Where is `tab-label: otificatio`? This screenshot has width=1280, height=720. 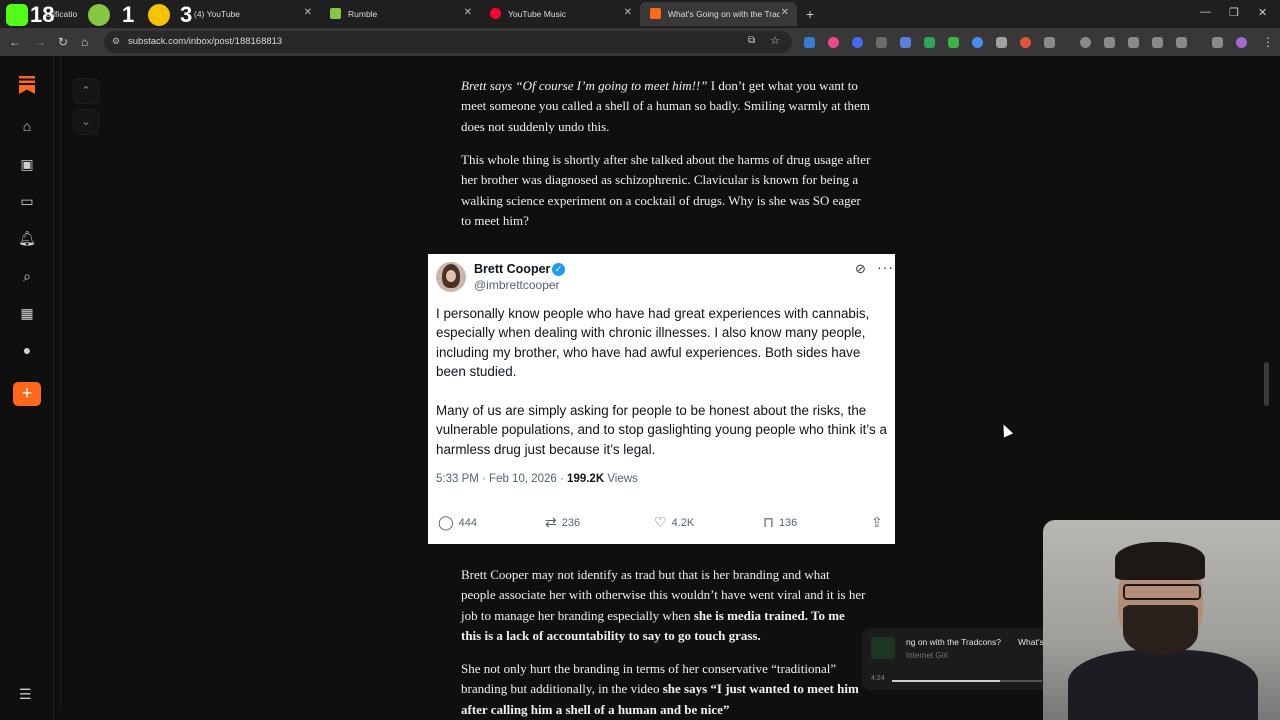
tab-label: otificatio is located at coordinates (62, 14).